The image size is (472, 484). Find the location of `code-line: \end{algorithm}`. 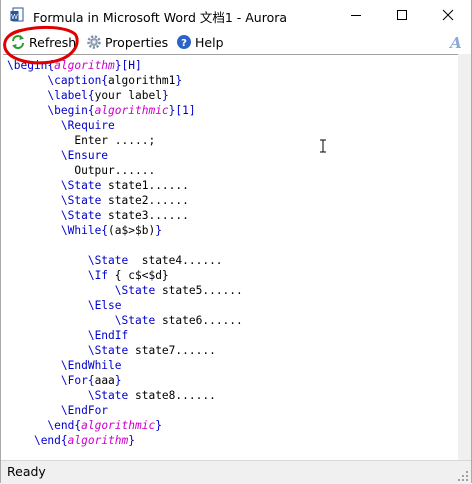

code-line: \end{algorithm} is located at coordinates (125, 440).